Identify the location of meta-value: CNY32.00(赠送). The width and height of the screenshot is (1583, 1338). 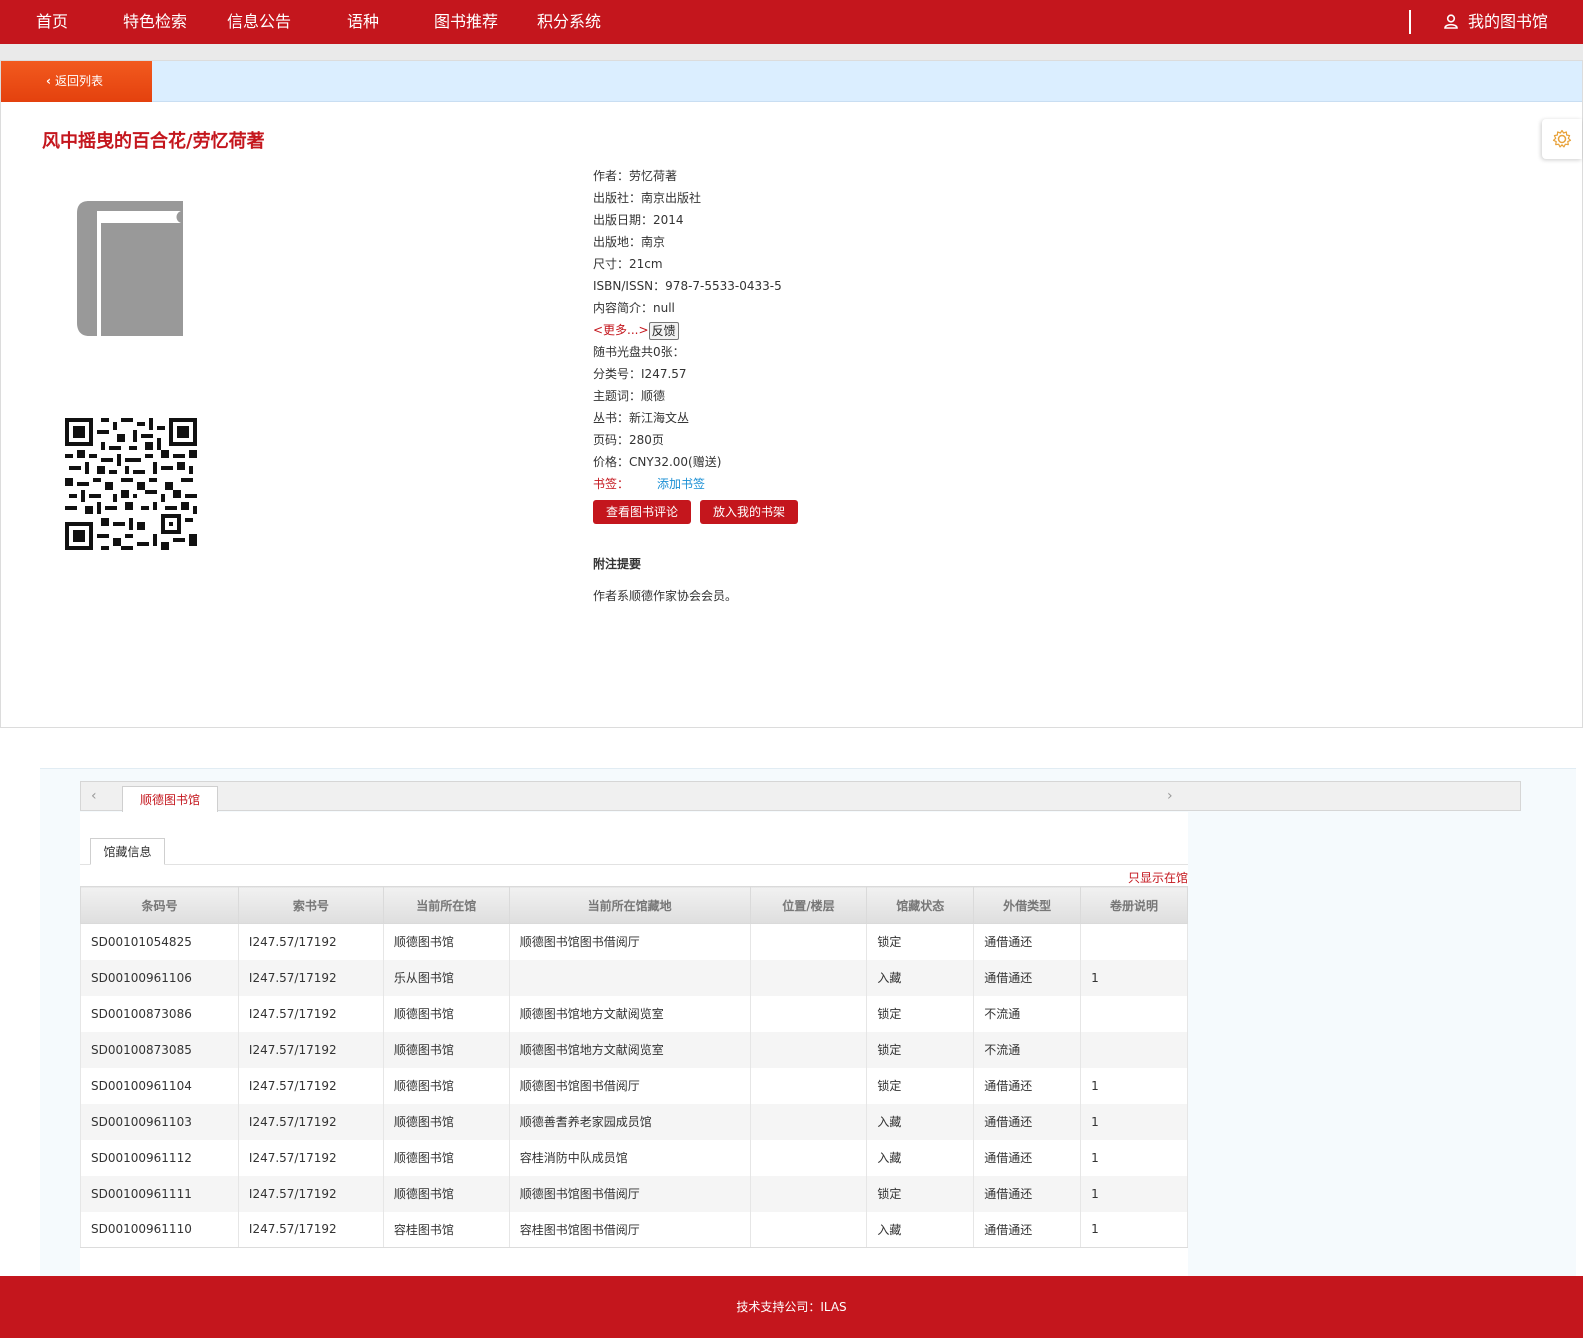
(675, 462).